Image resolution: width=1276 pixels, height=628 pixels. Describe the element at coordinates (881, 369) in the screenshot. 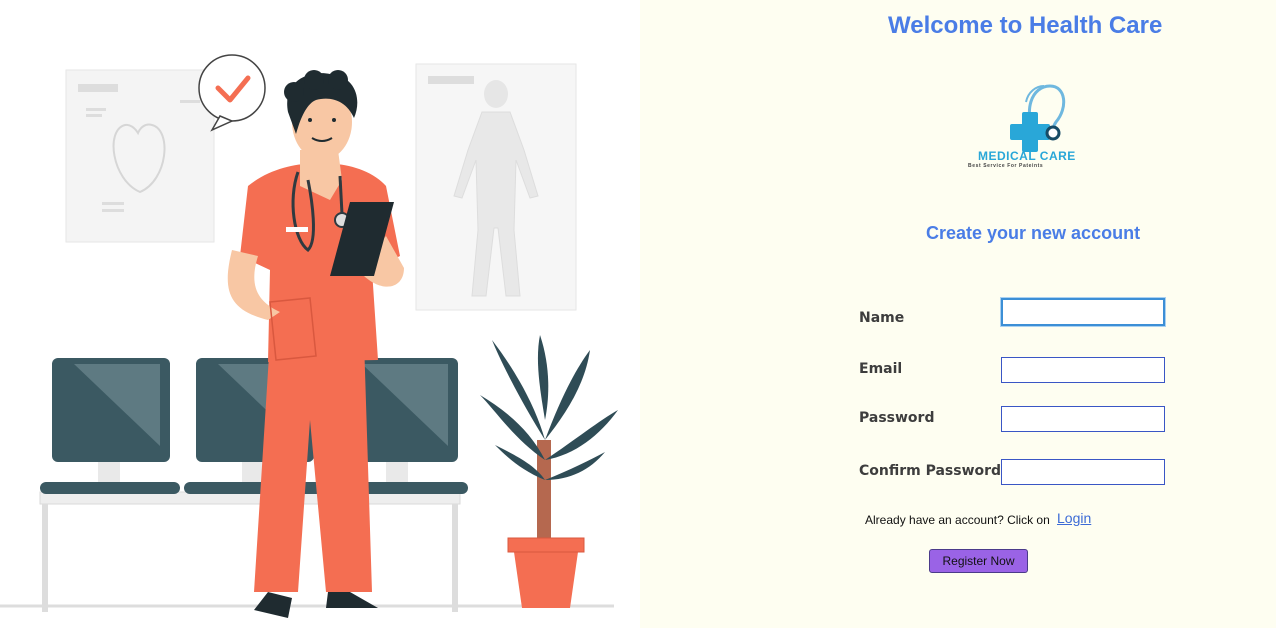

I see `email-label: Email` at that location.